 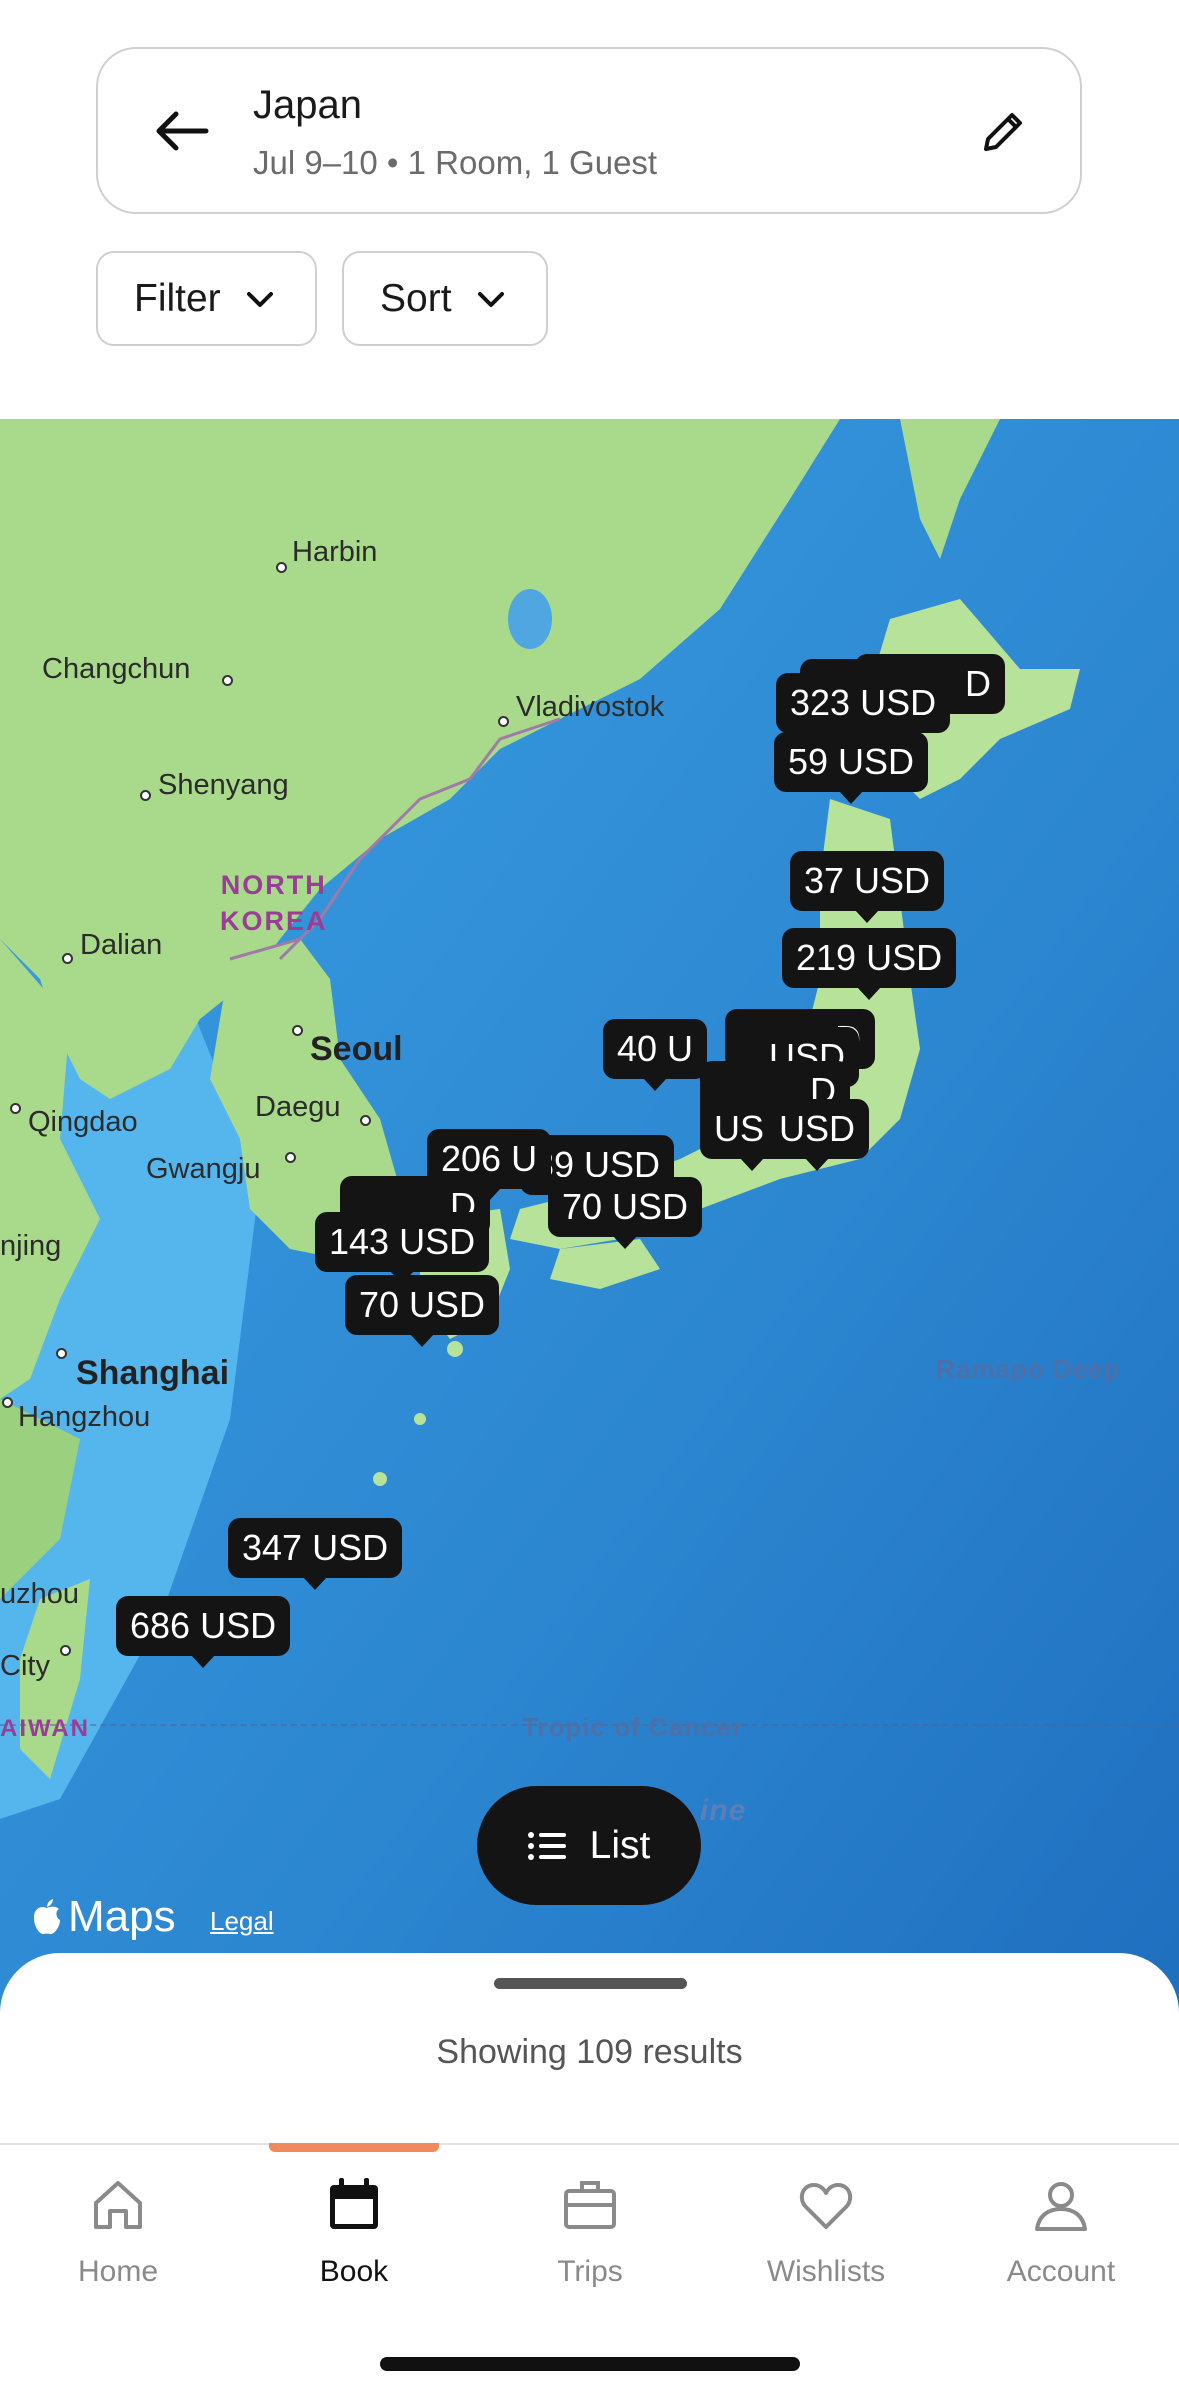 I want to click on price-pin: 347 USD, so click(x=315, y=1554).